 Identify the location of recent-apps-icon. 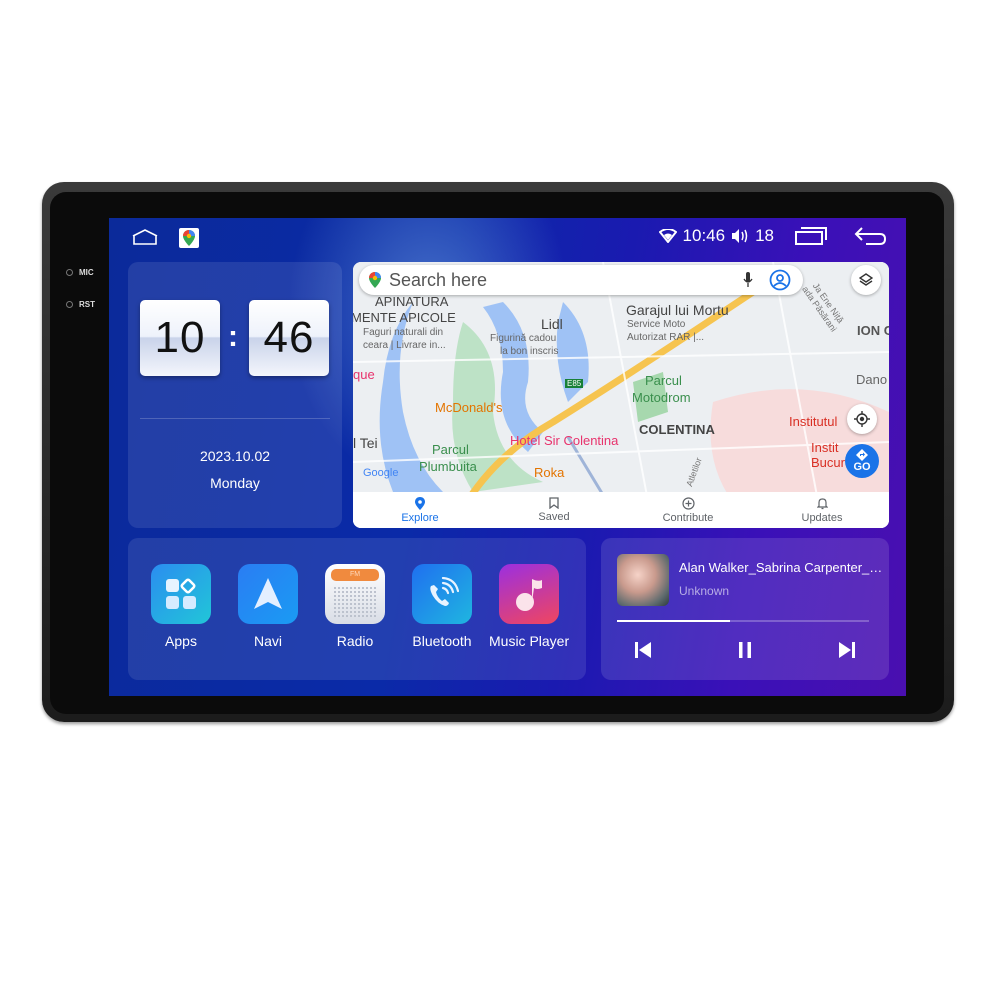
(811, 236).